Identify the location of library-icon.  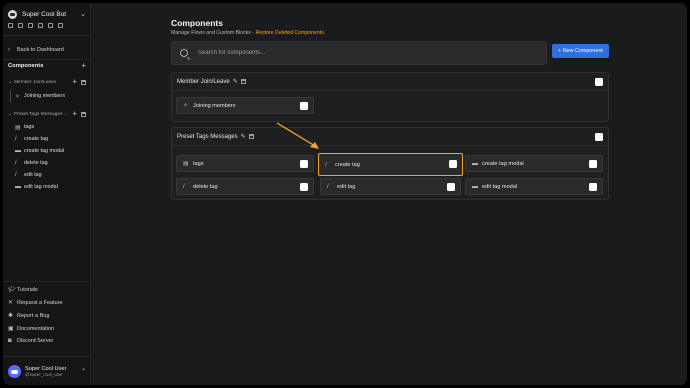
(20, 25).